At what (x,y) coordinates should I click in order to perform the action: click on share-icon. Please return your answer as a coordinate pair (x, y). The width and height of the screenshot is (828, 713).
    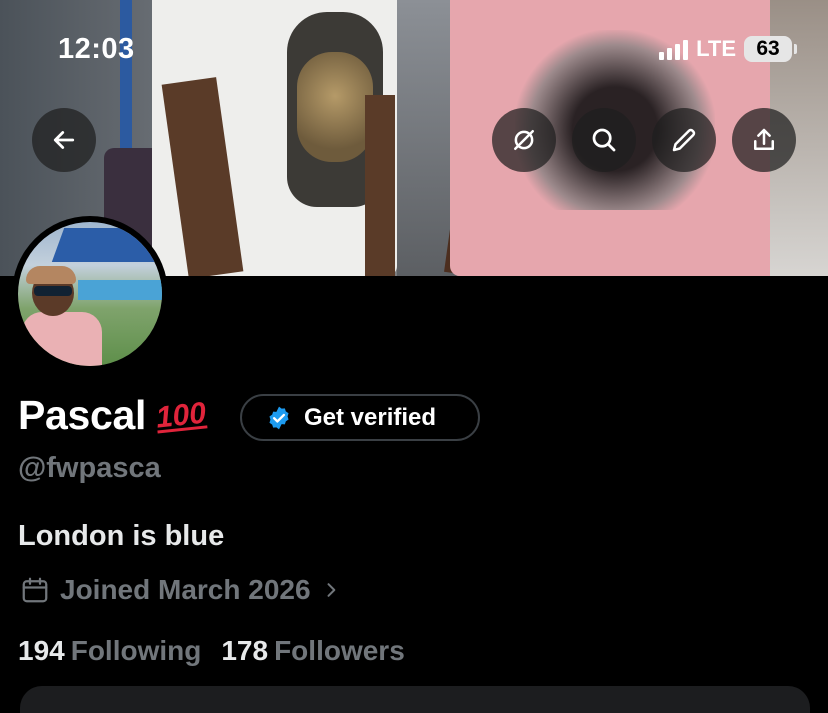
    Looking at the image, I should click on (764, 139).